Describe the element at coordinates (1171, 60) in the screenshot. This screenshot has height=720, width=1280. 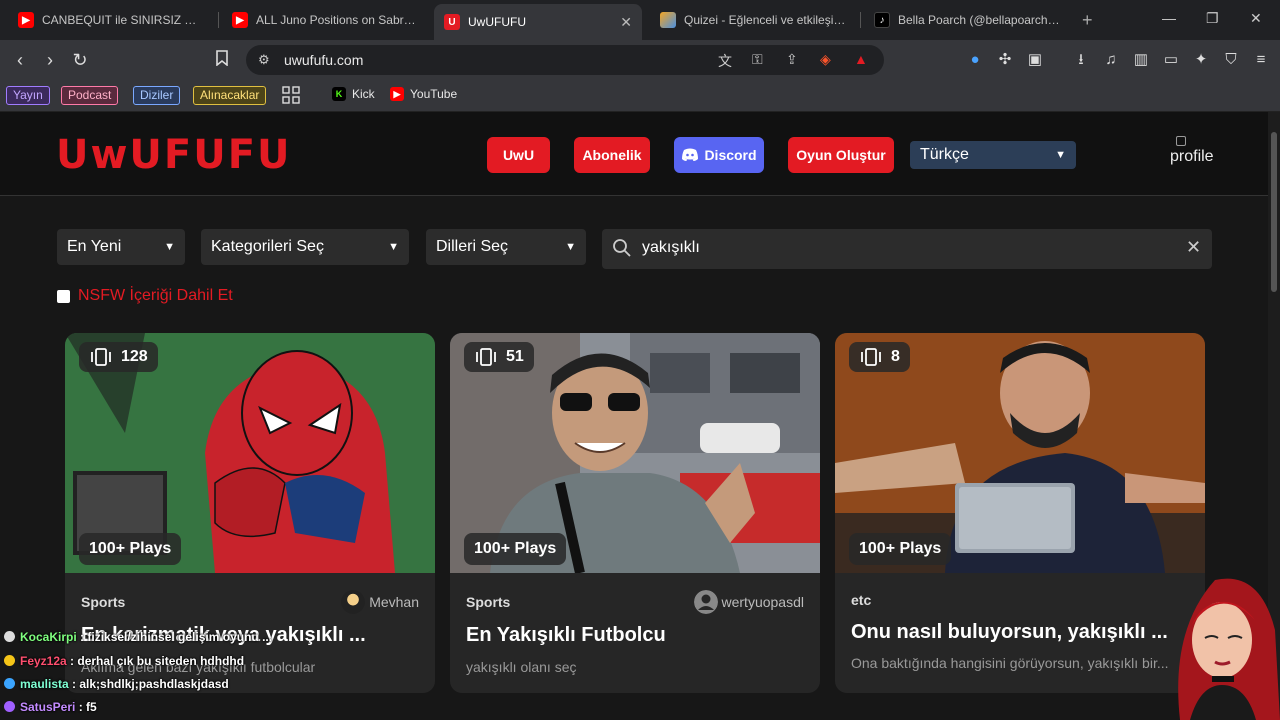
I see `wallet-icon: ▭` at that location.